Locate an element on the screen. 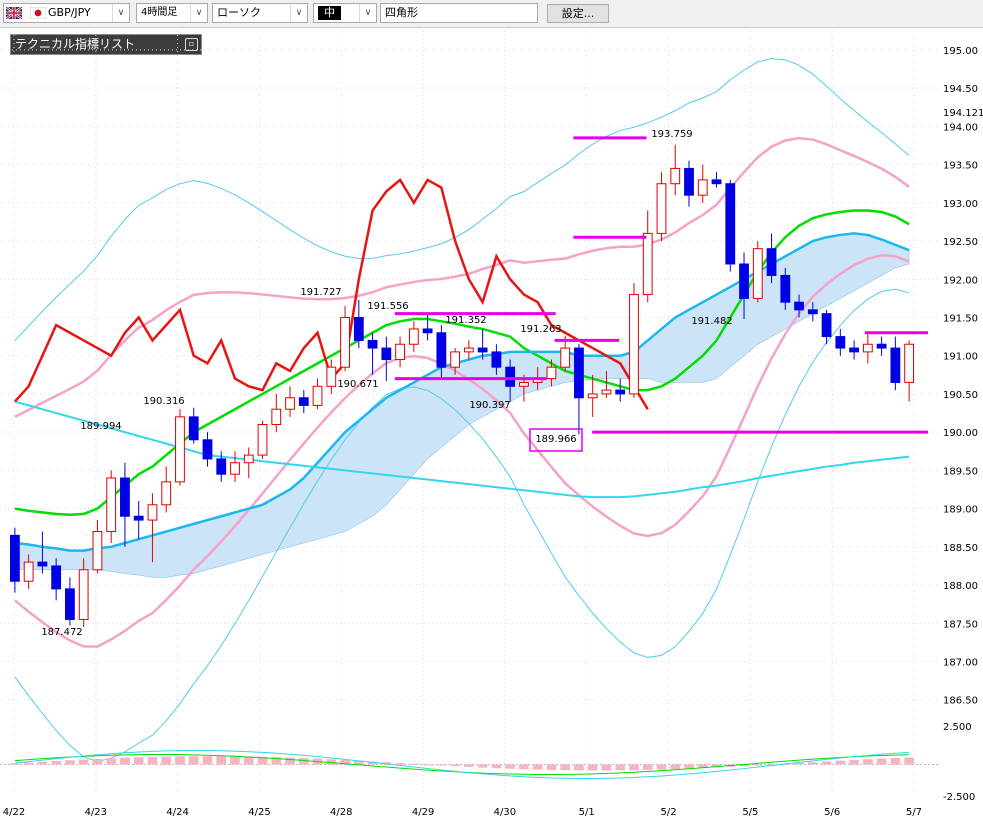 The height and width of the screenshot is (821, 983). sub-tick-label: 2.500 is located at coordinates (957, 727).